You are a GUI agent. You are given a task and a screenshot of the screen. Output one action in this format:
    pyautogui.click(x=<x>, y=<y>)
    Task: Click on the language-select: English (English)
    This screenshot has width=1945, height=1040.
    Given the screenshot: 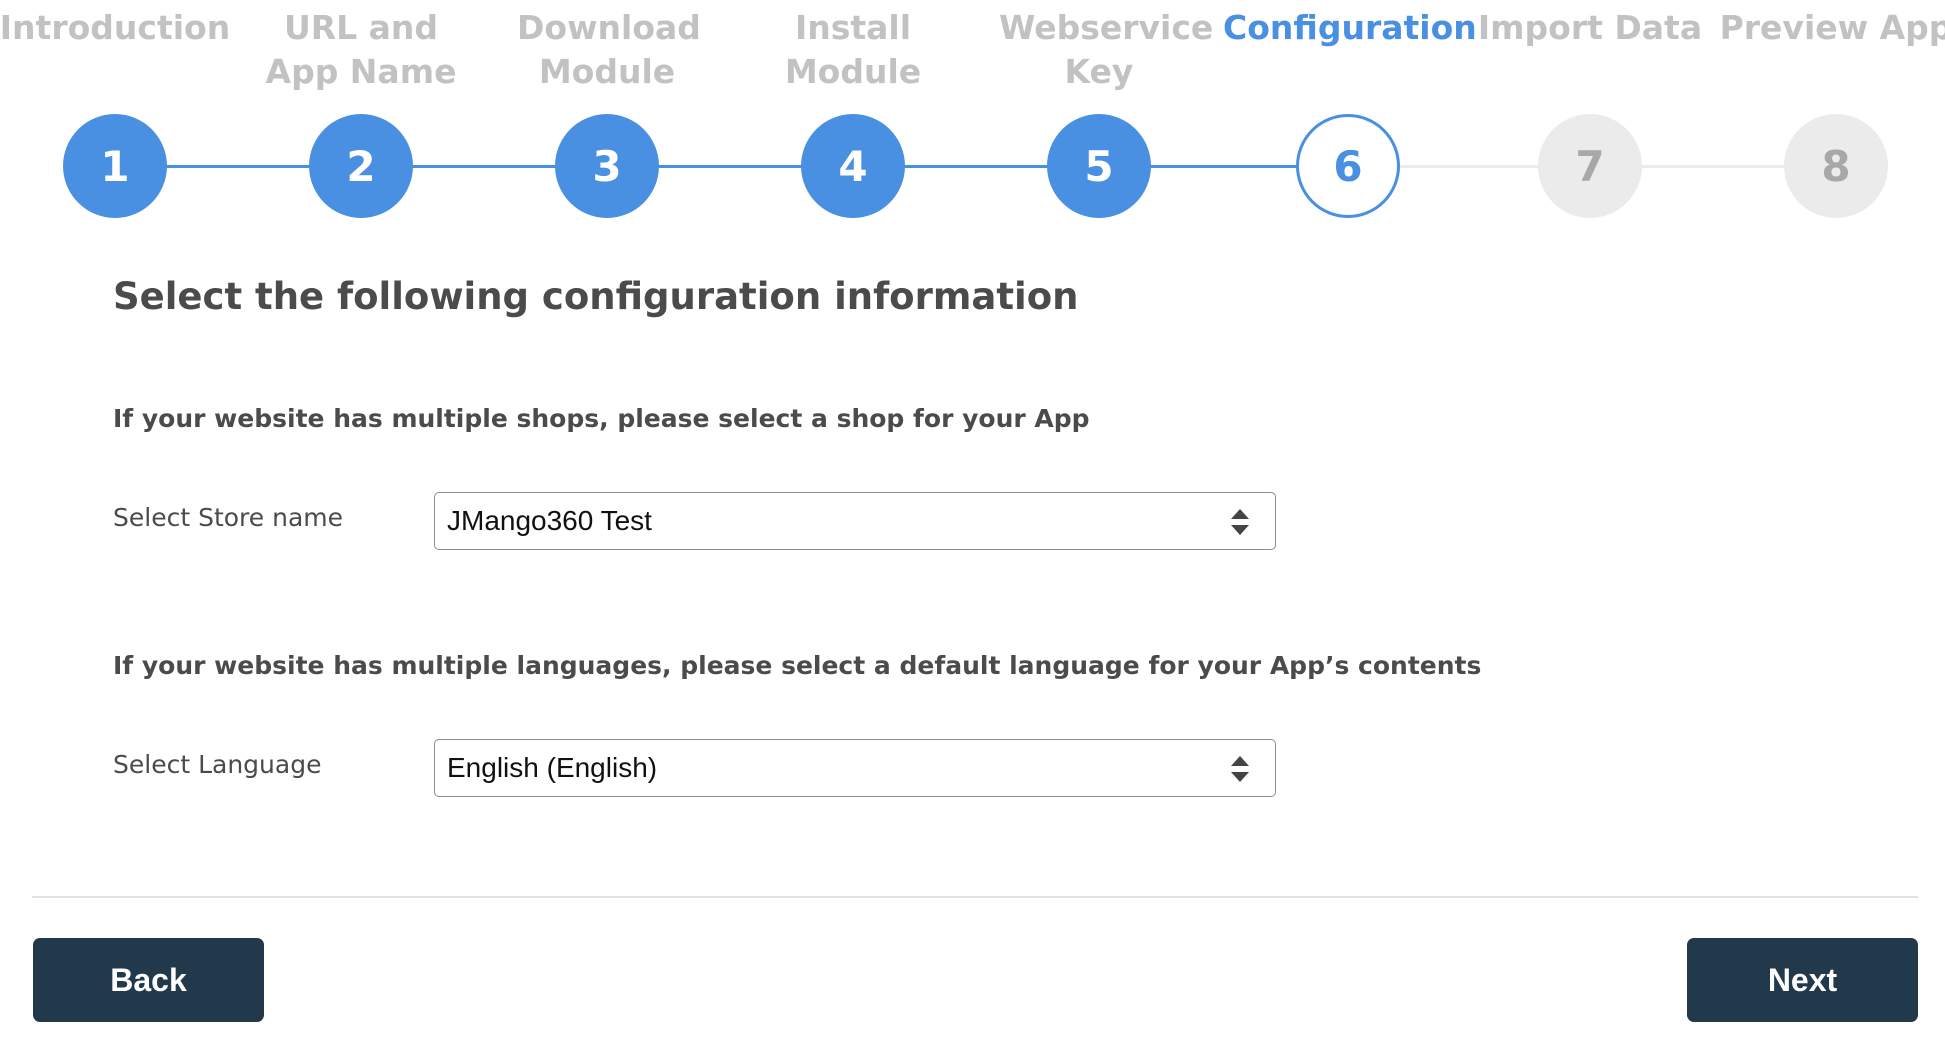 What is the action you would take?
    pyautogui.click(x=855, y=768)
    